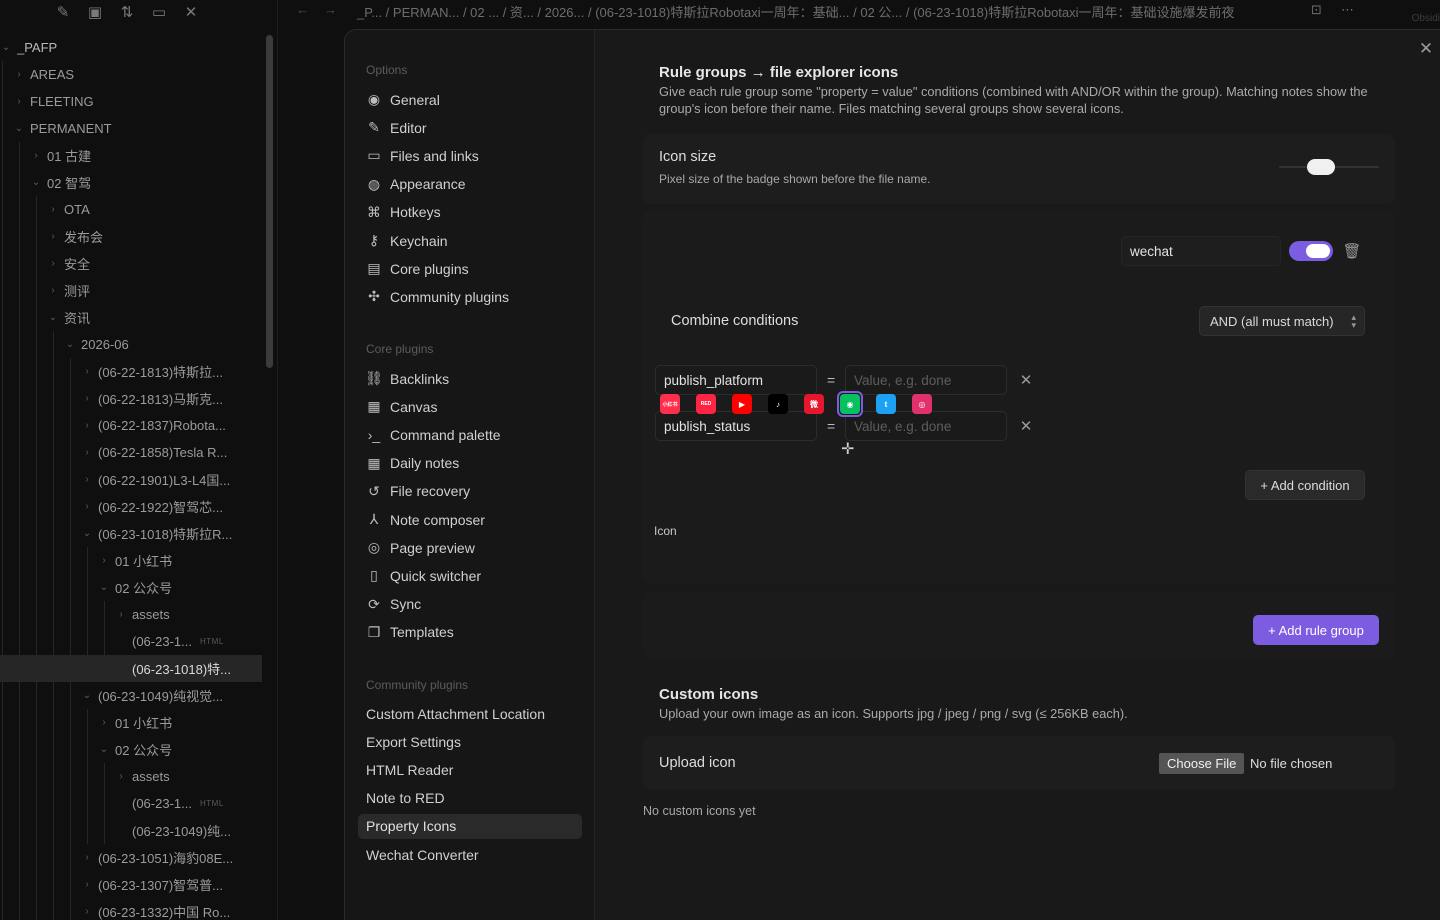 This screenshot has height=920, width=1440. I want to click on tree-item-label: 01 古建, so click(69, 156).